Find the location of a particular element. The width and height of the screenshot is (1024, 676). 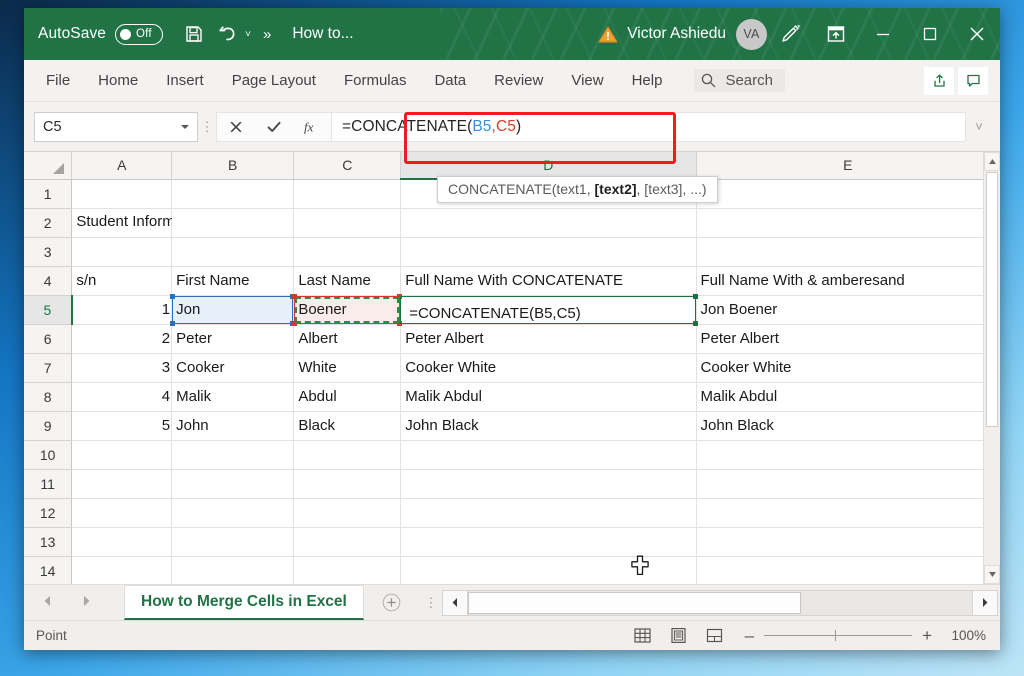

scroll-up-icon is located at coordinates (992, 161).